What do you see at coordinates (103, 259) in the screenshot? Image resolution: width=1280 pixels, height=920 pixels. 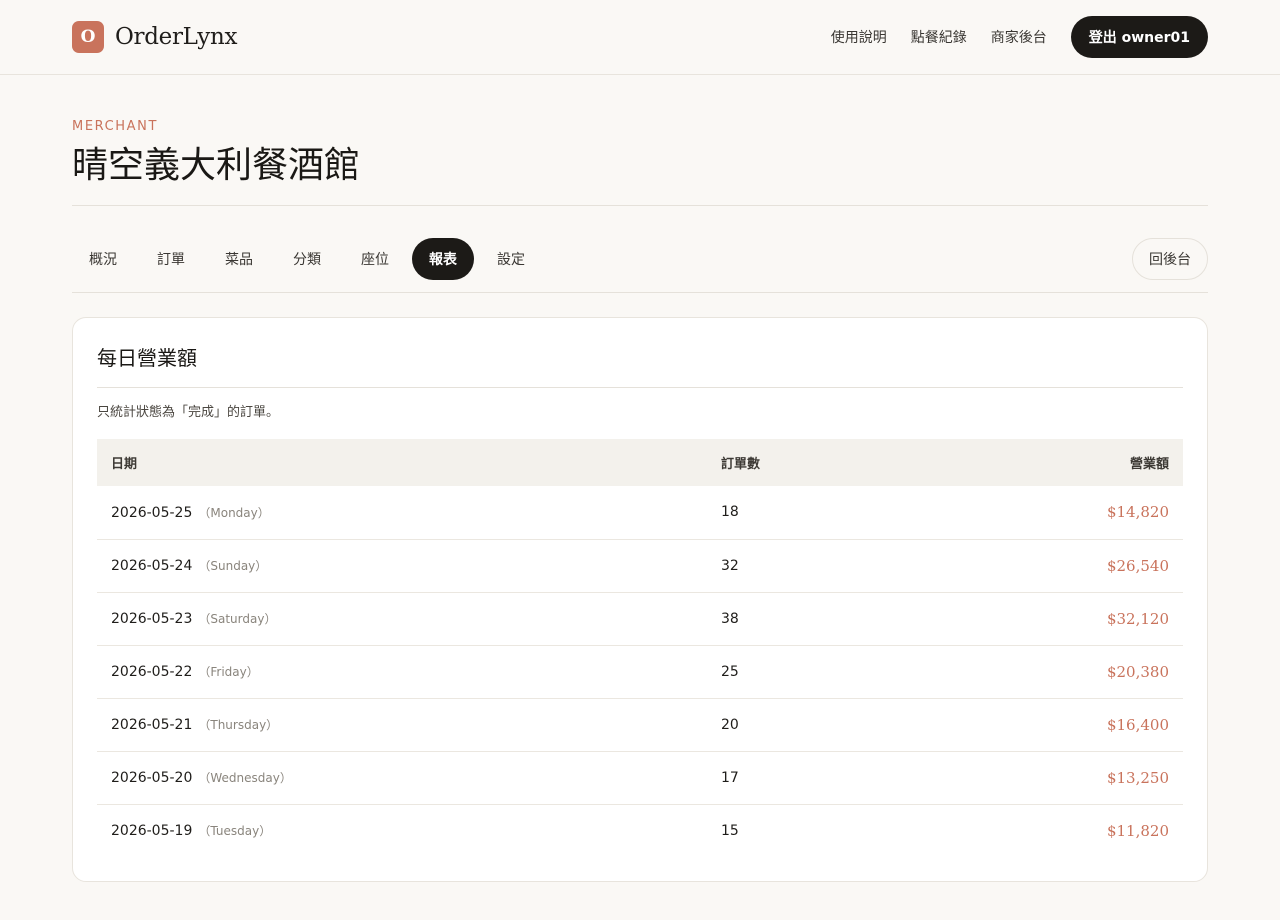 I see `tab-overview: 概況` at bounding box center [103, 259].